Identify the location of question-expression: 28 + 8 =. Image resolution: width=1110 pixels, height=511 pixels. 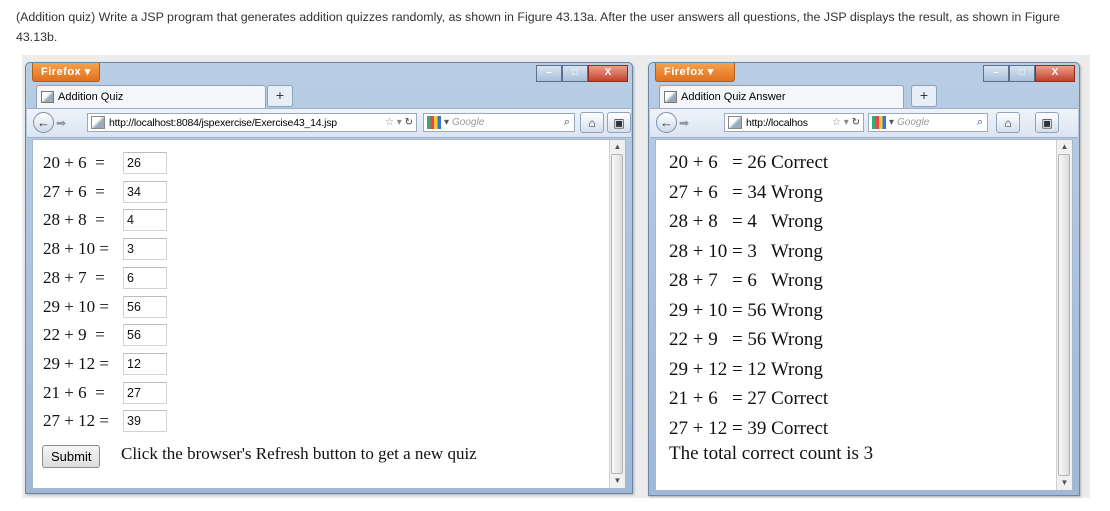
(74, 220).